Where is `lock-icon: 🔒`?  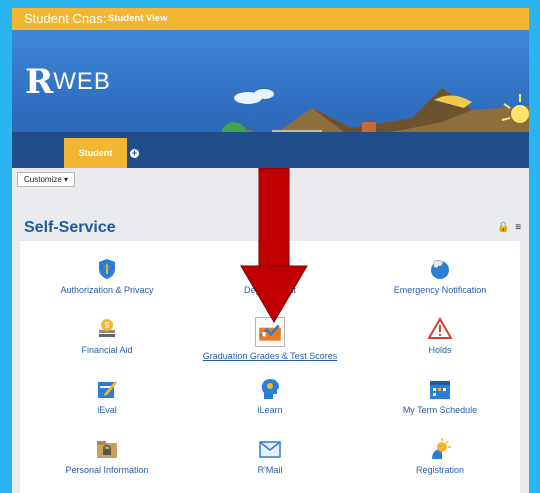
lock-icon: 🔒 is located at coordinates (503, 227).